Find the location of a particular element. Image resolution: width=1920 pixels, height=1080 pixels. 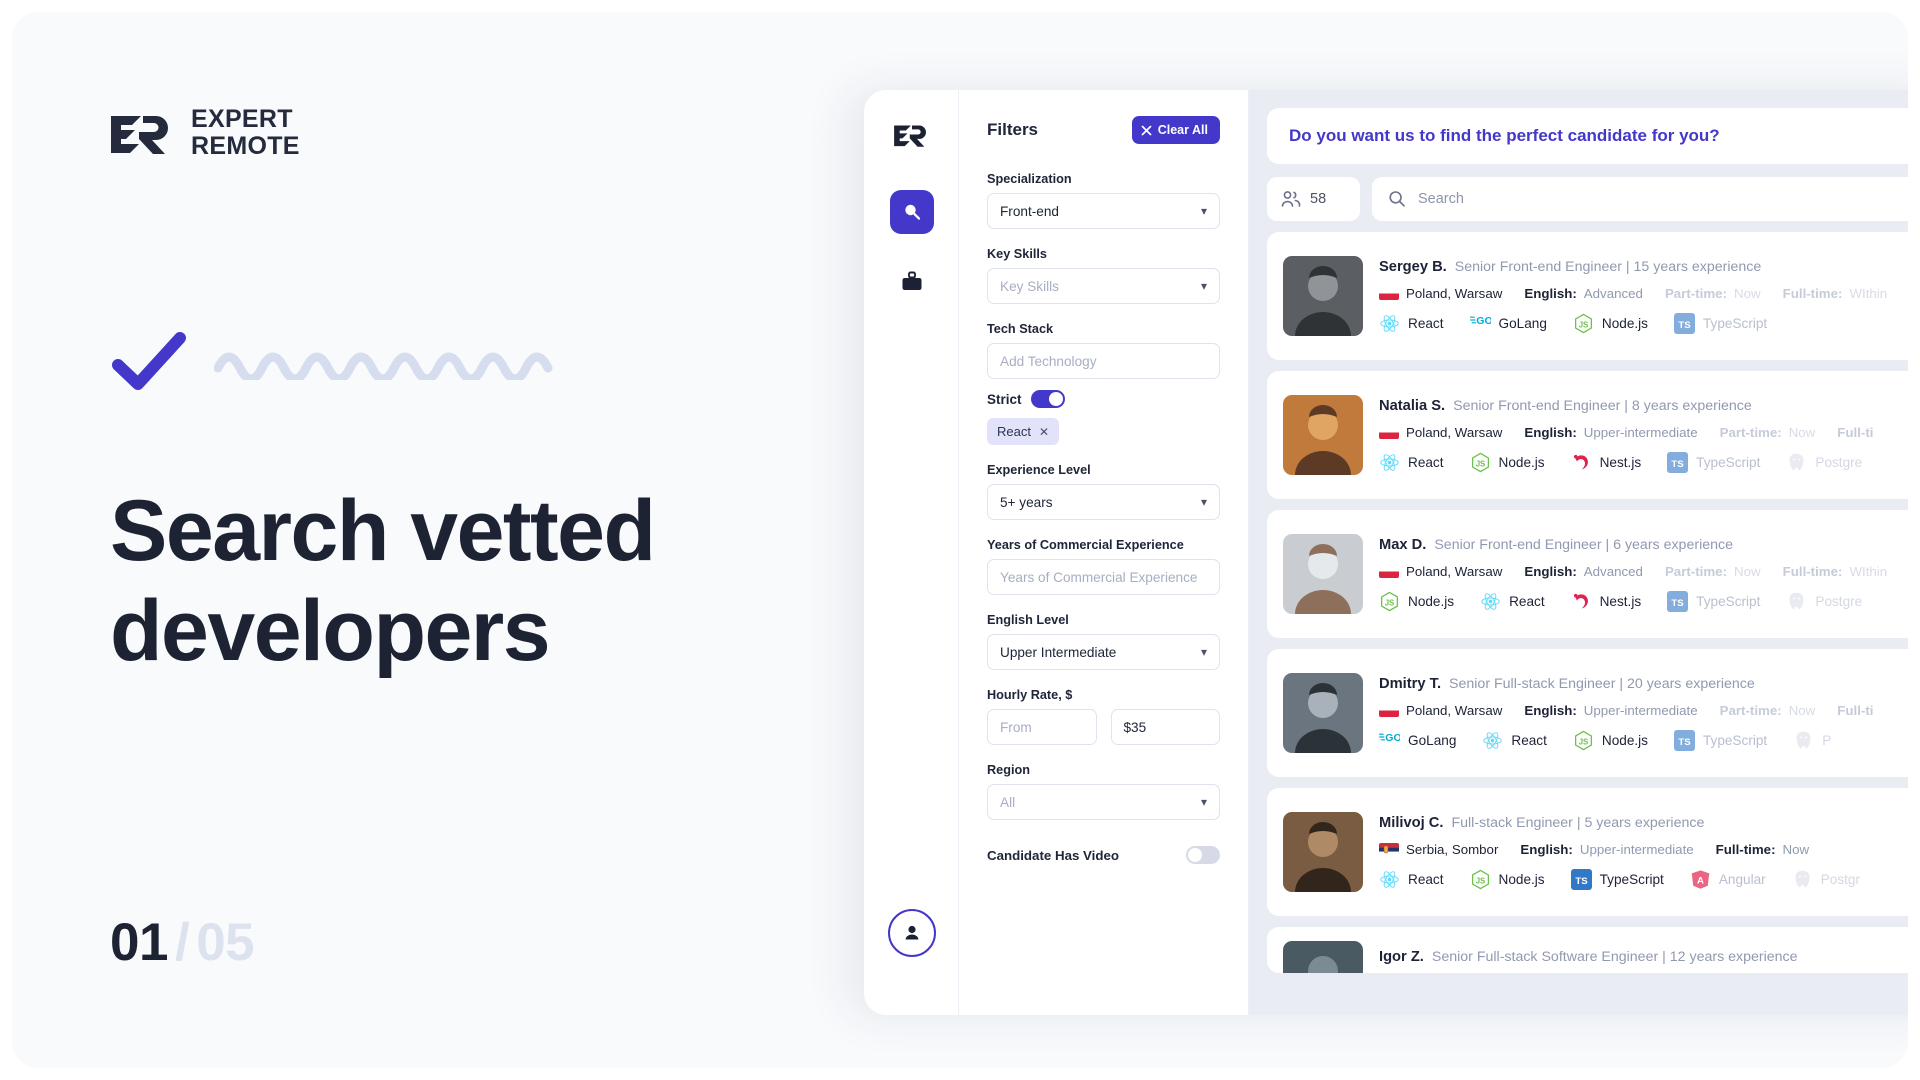

tech-badge: A Angular is located at coordinates (1728, 879).